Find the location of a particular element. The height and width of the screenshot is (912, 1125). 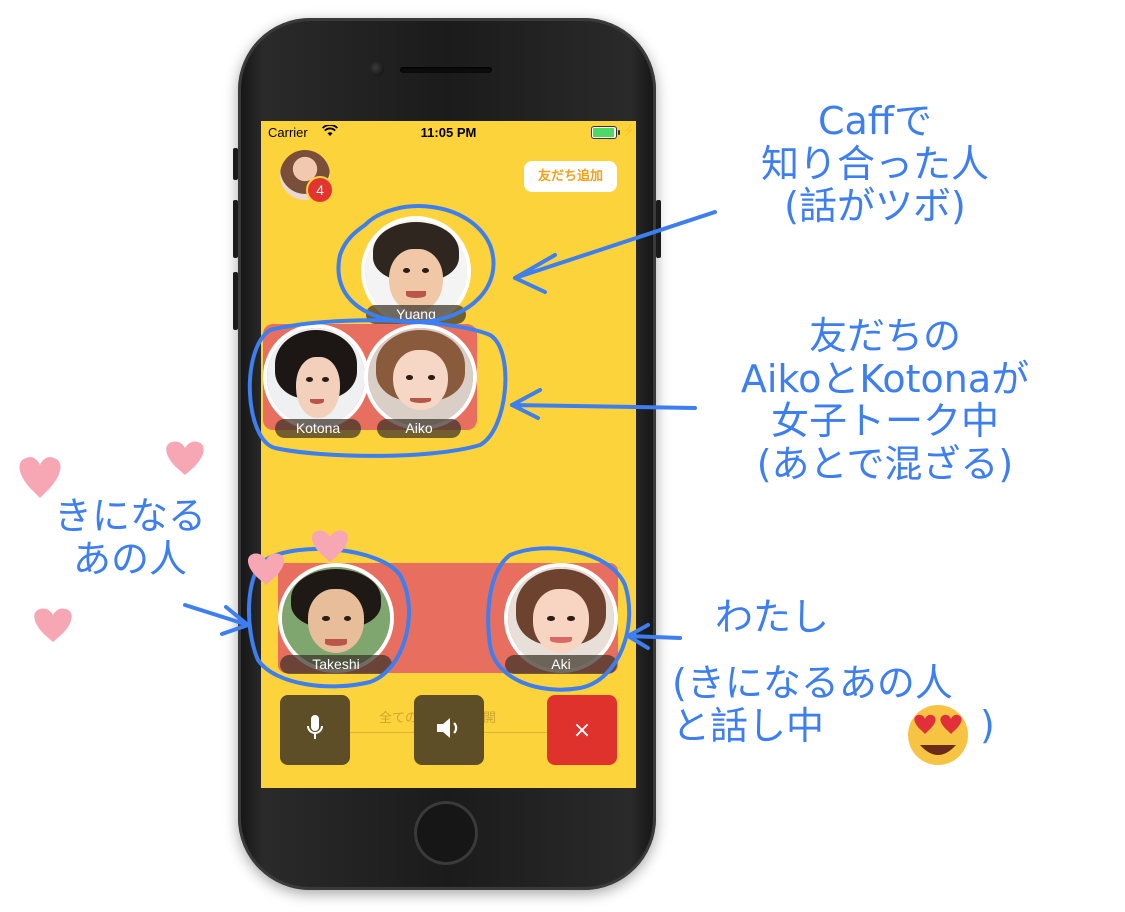

annotation-me: わたし is located at coordinates (772, 617).